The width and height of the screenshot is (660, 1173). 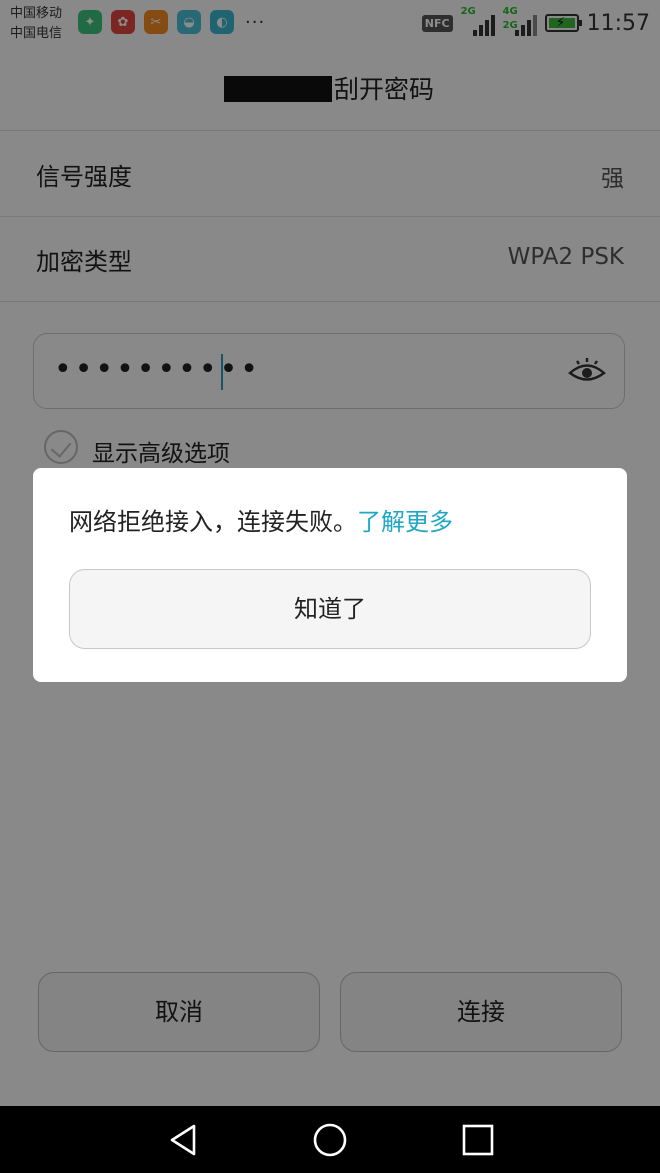 I want to click on dialog-message: 网络拒绝接入，连接失败。了解更多, so click(x=261, y=519).